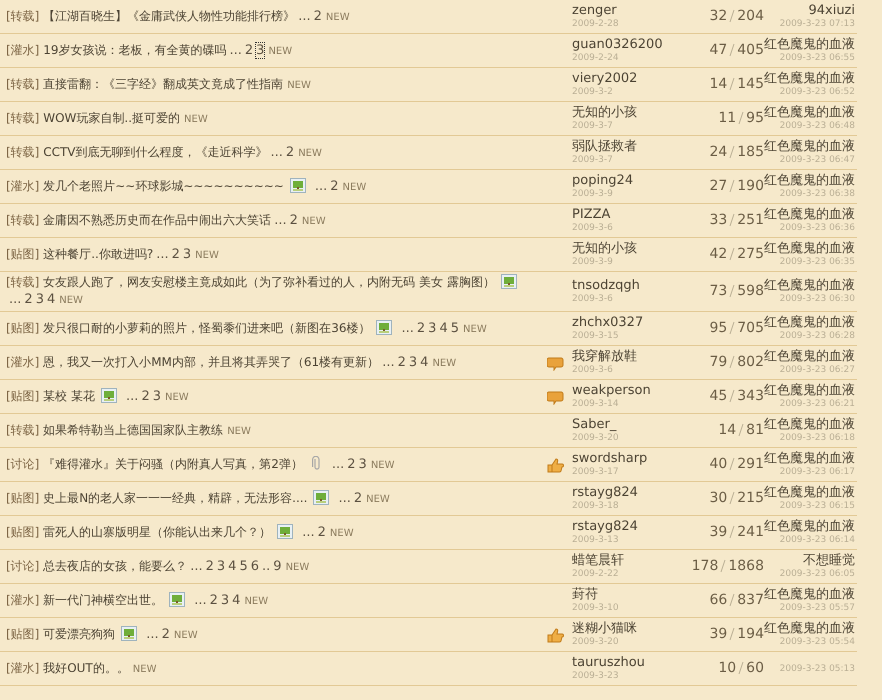 This screenshot has height=700, width=882. What do you see at coordinates (627, 10) in the screenshot?
I see `author-name: zenger` at bounding box center [627, 10].